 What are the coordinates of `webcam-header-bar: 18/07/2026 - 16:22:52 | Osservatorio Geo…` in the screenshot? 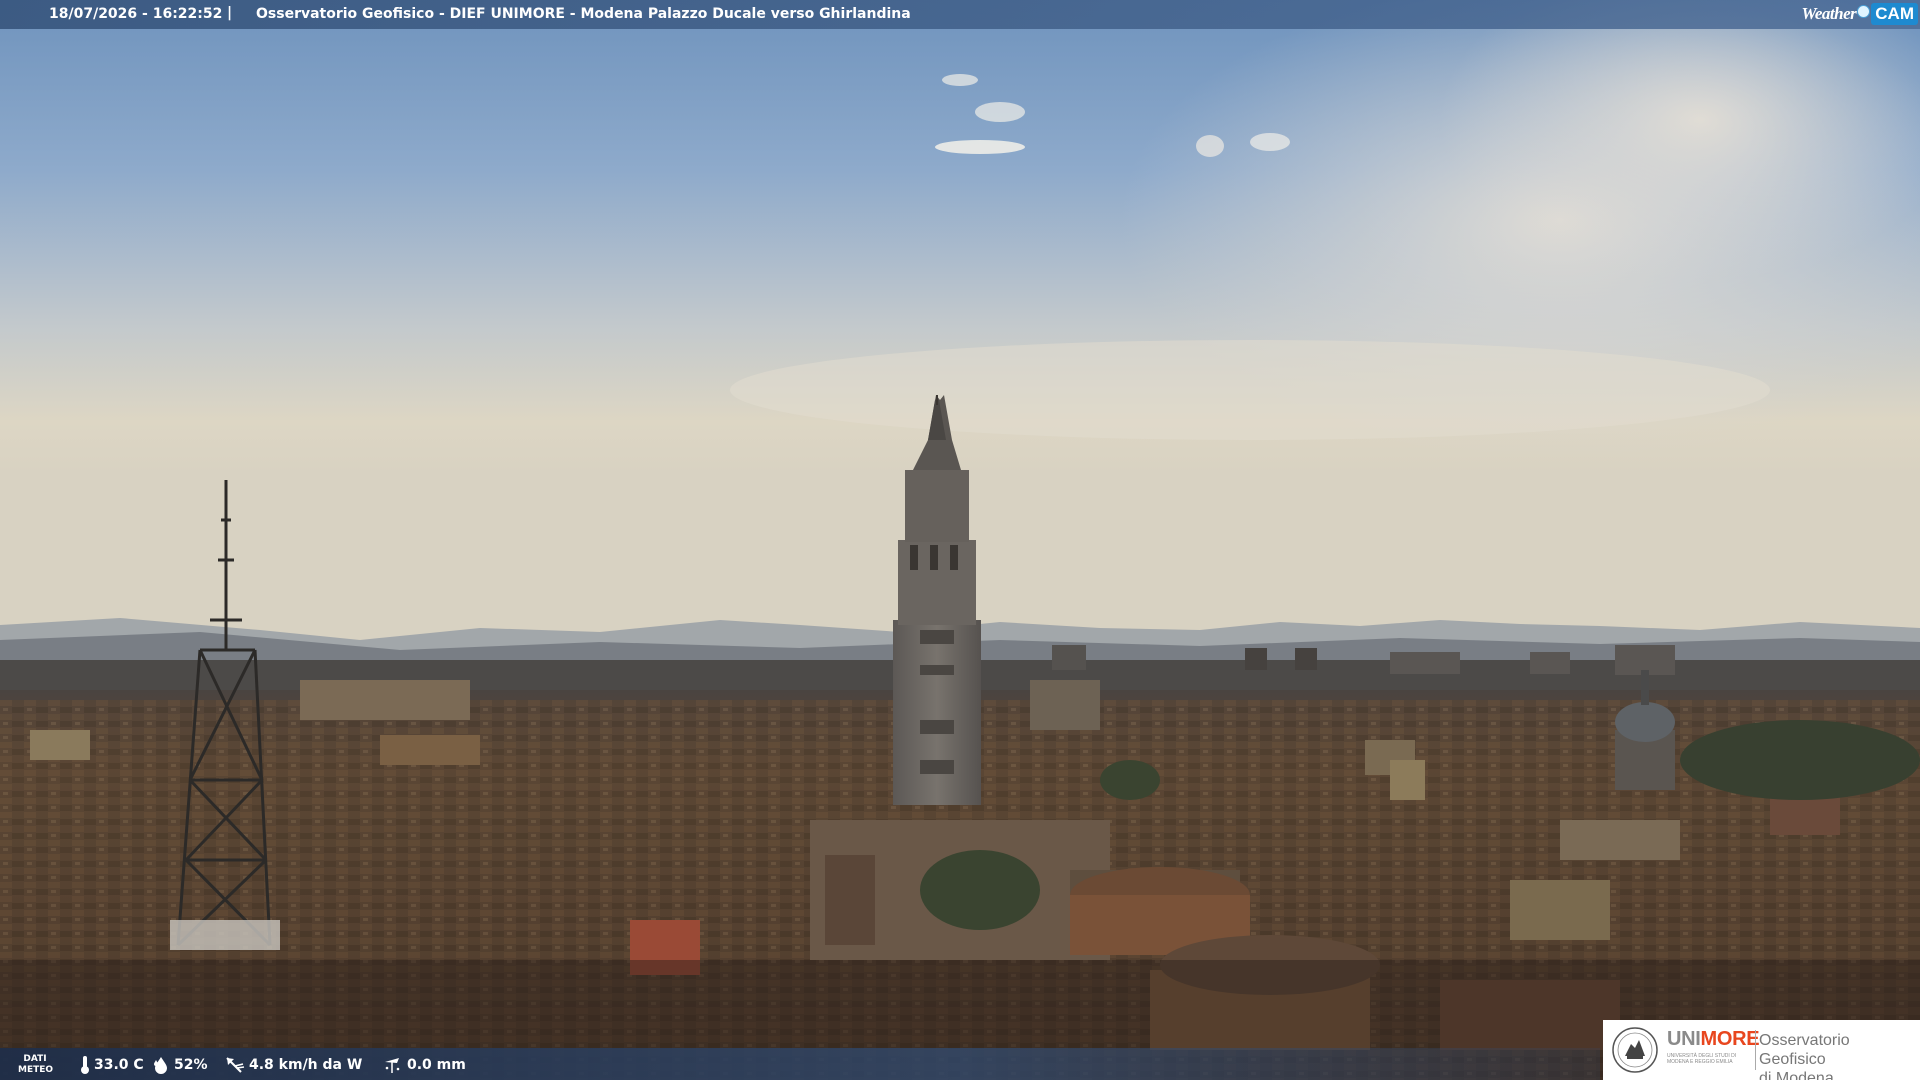 It's located at (960, 14).